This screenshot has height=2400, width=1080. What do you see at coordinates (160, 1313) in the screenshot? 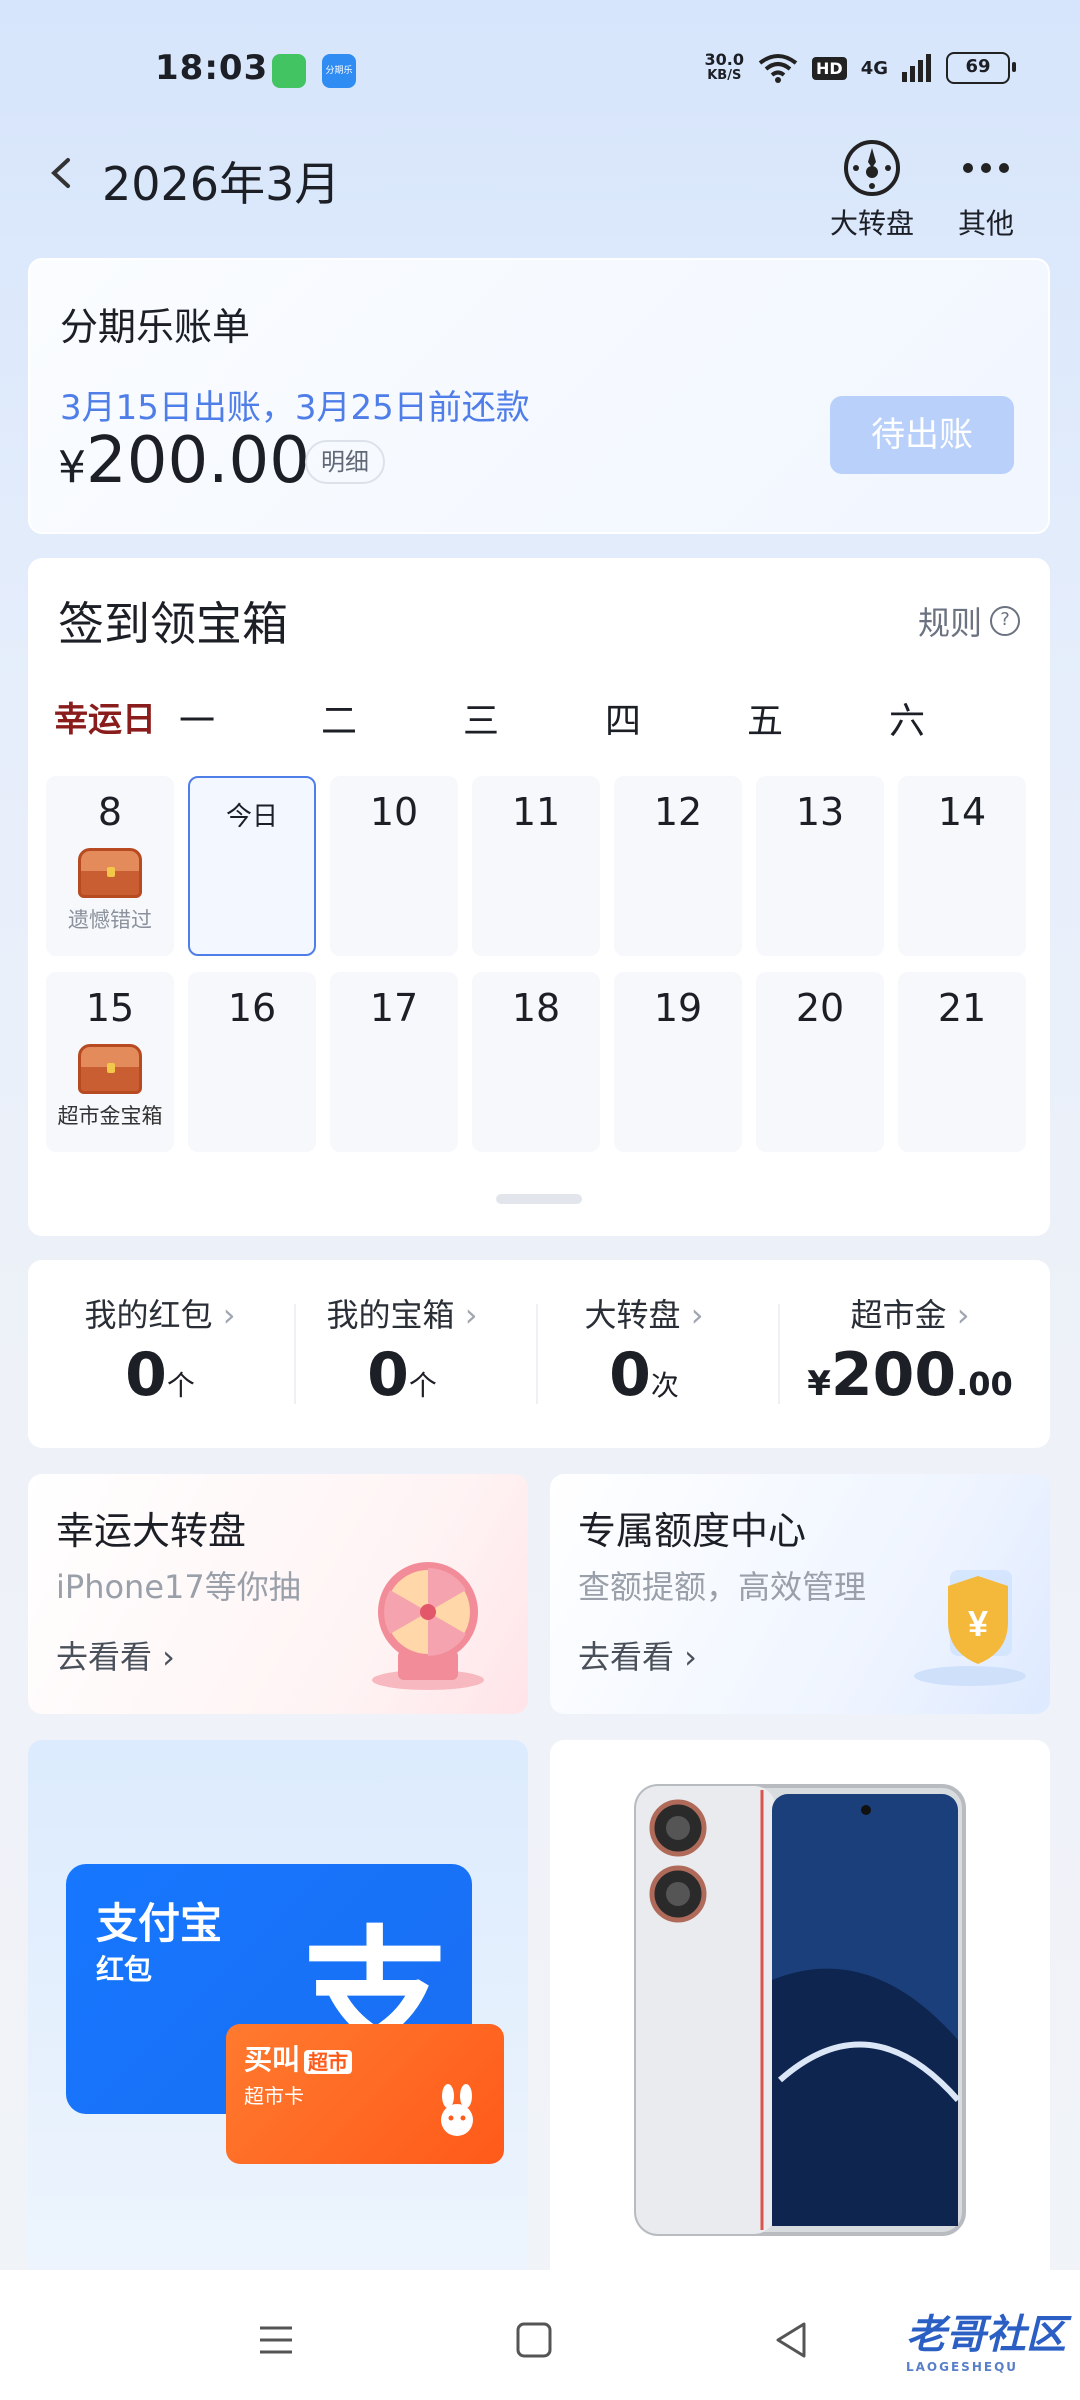
I see `stat-label: 我的红包` at bounding box center [160, 1313].